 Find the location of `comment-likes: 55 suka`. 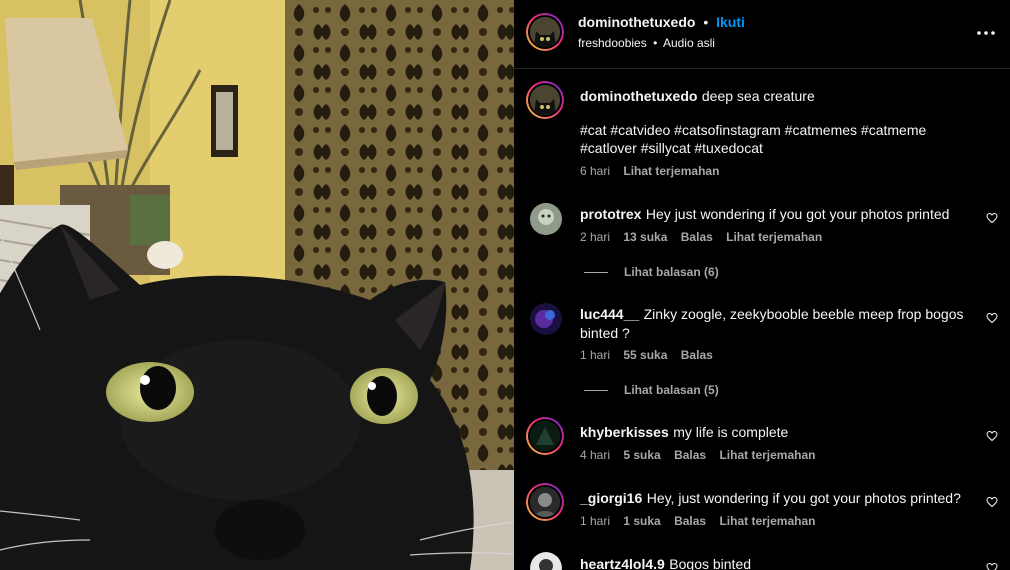

comment-likes: 55 suka is located at coordinates (645, 355).